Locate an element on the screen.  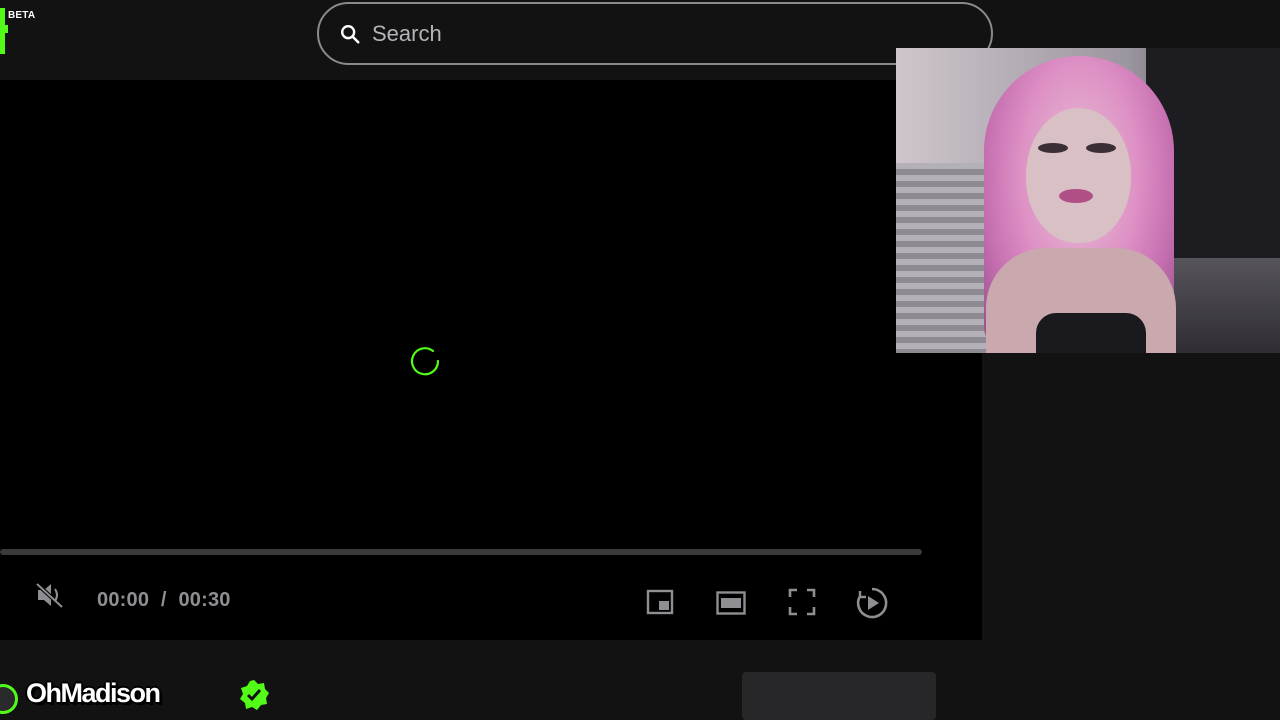
muted-speaker-icon is located at coordinates (49, 595).